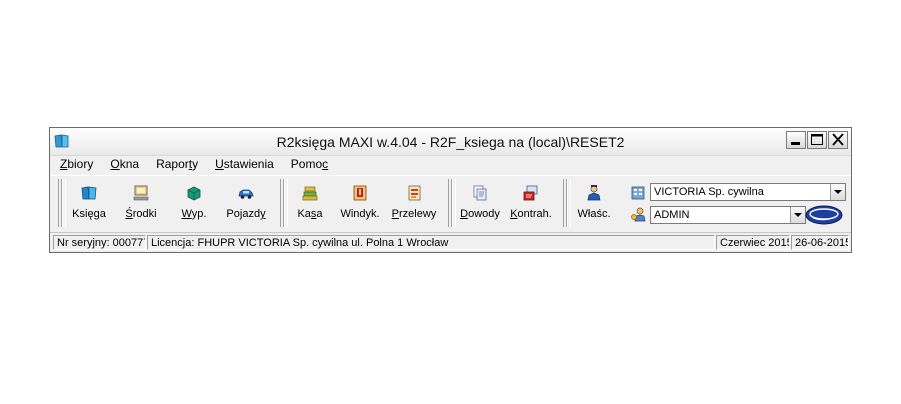  Describe the element at coordinates (141, 214) in the screenshot. I see `srodki-label: Środki` at that location.